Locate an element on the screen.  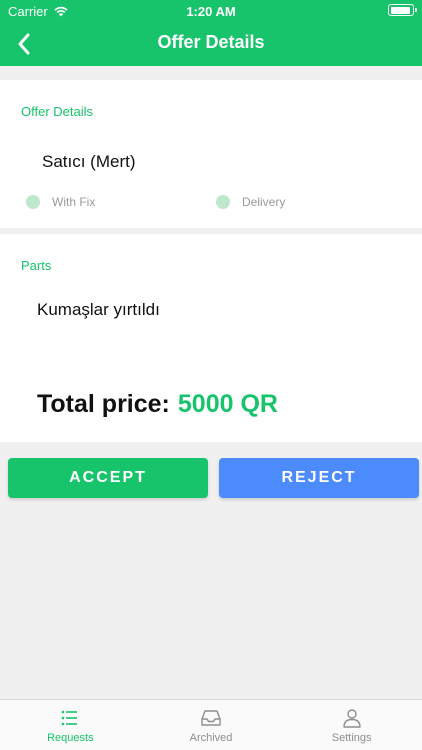
parts-description: Kumaşlar yırtıldı is located at coordinates (98, 309).